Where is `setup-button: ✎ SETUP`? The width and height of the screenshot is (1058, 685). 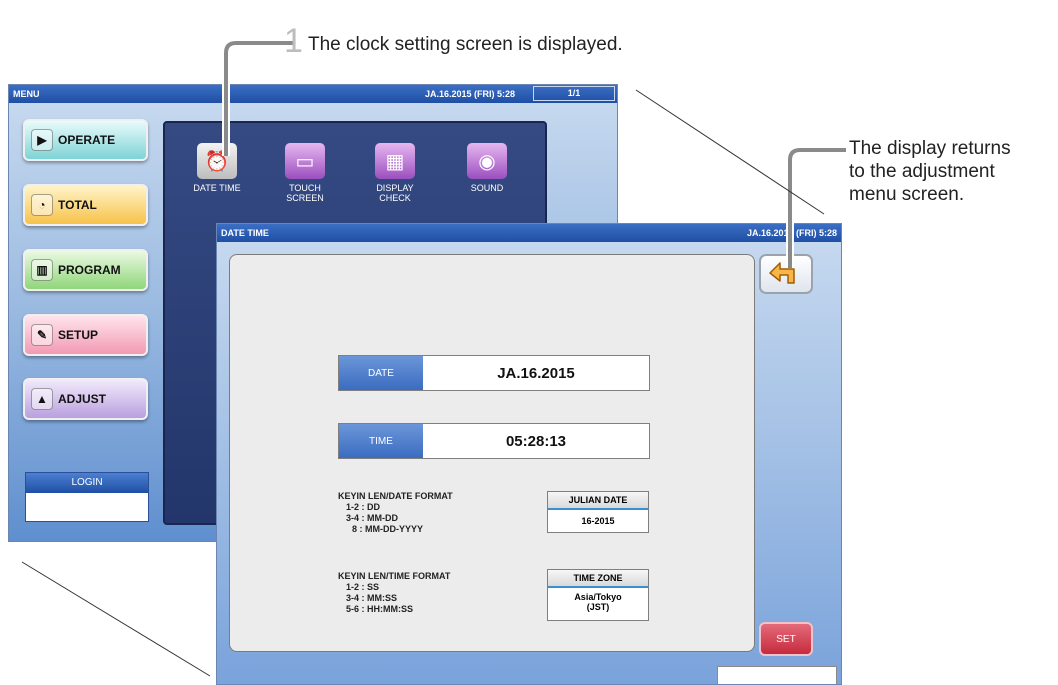 setup-button: ✎ SETUP is located at coordinates (85, 335).